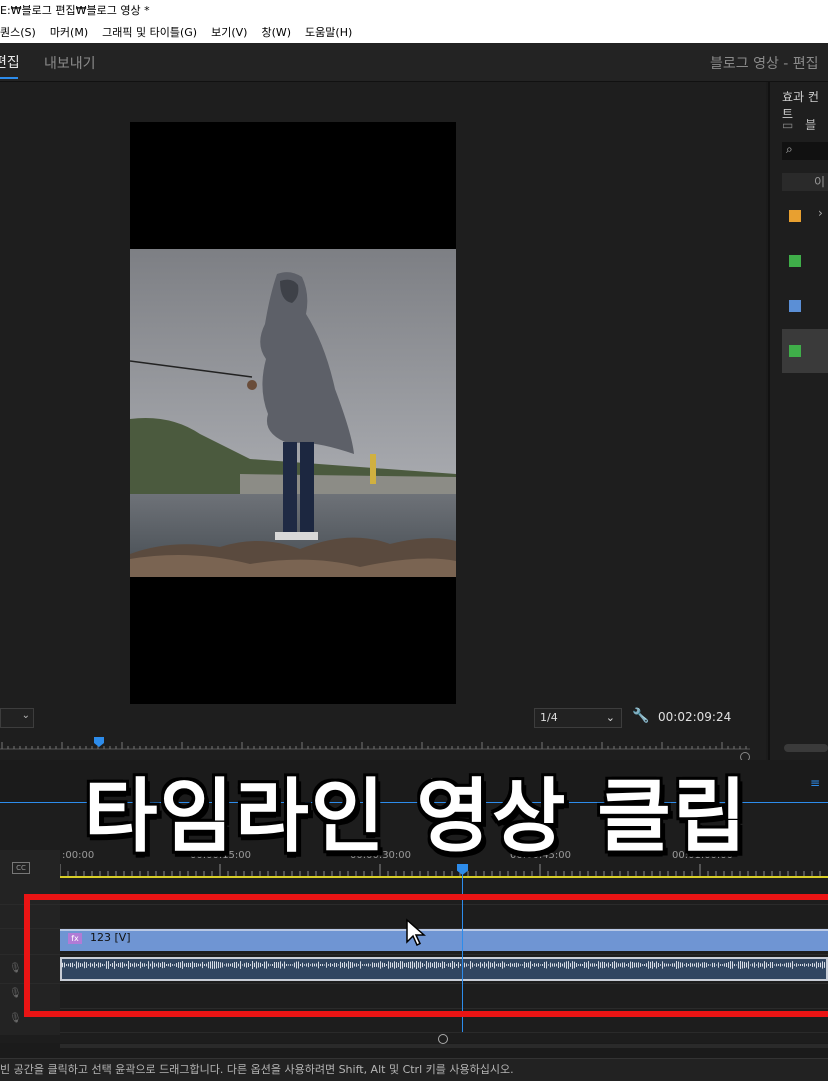 This screenshot has width=828, height=1081. Describe the element at coordinates (414, 11) in the screenshot. I see `window-title: E:₩블로그 편집₩블로그 영상 *` at that location.